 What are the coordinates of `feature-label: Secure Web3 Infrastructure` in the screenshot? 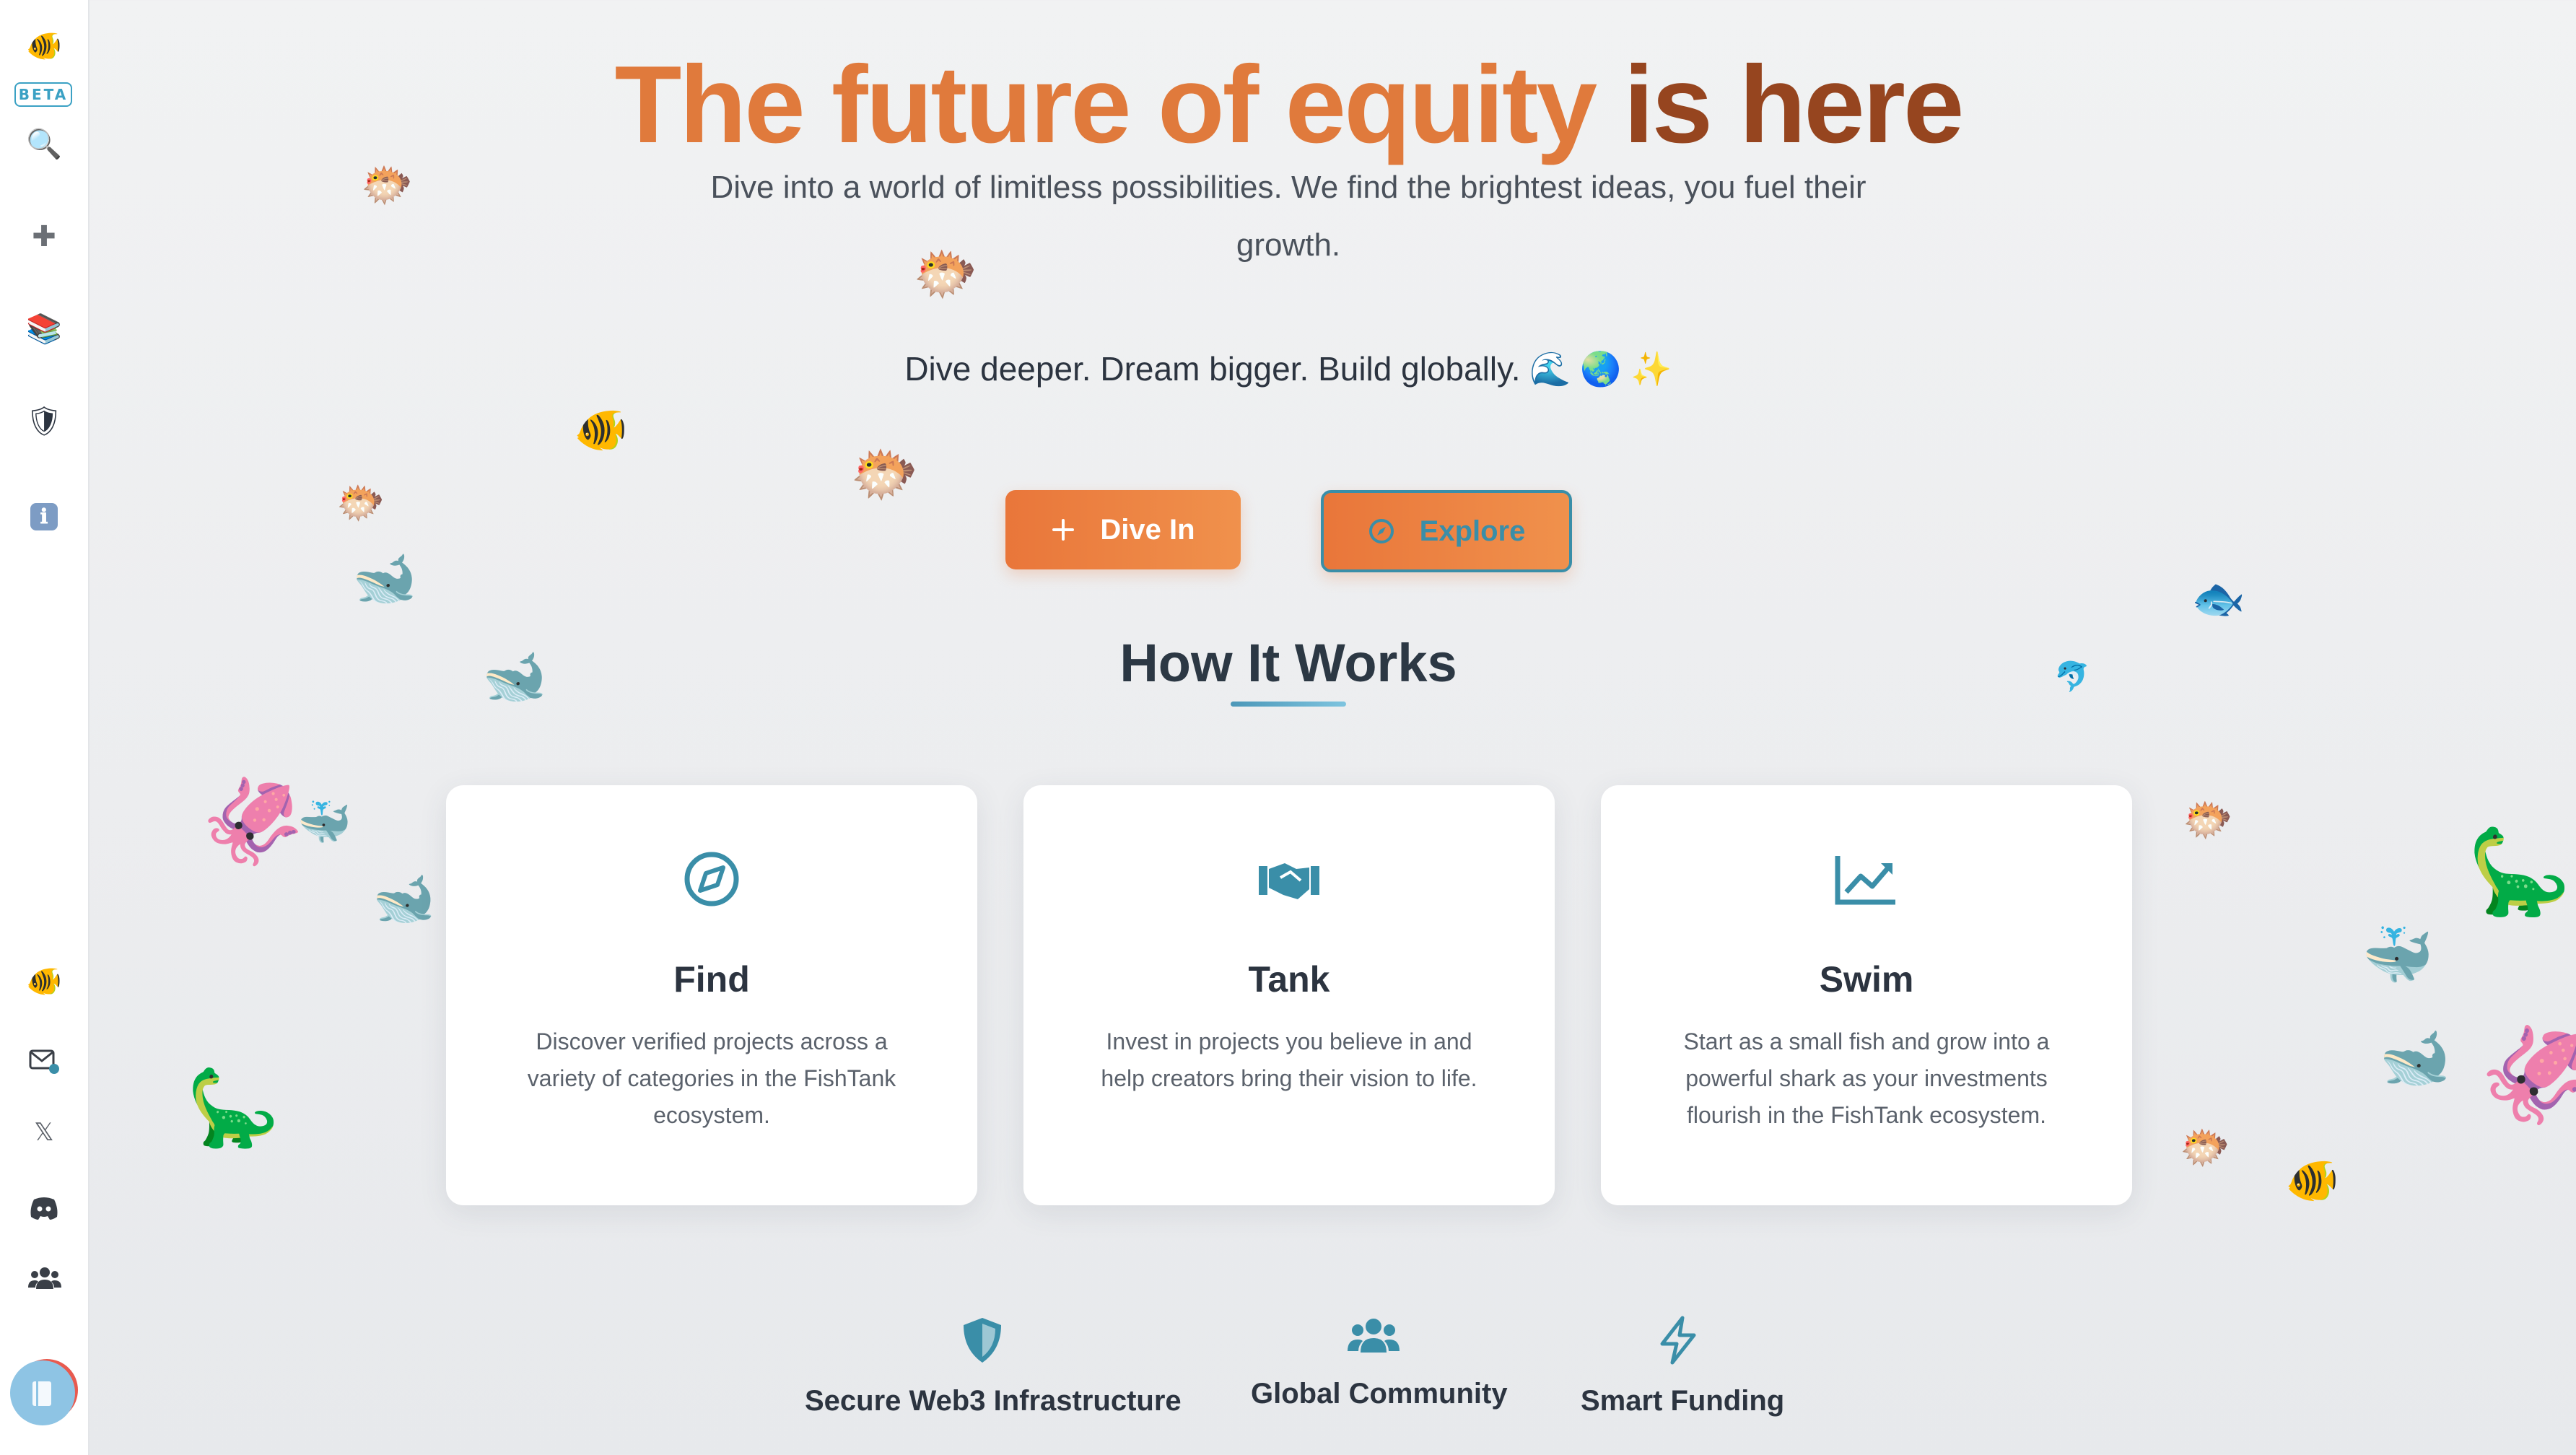 It's located at (993, 1401).